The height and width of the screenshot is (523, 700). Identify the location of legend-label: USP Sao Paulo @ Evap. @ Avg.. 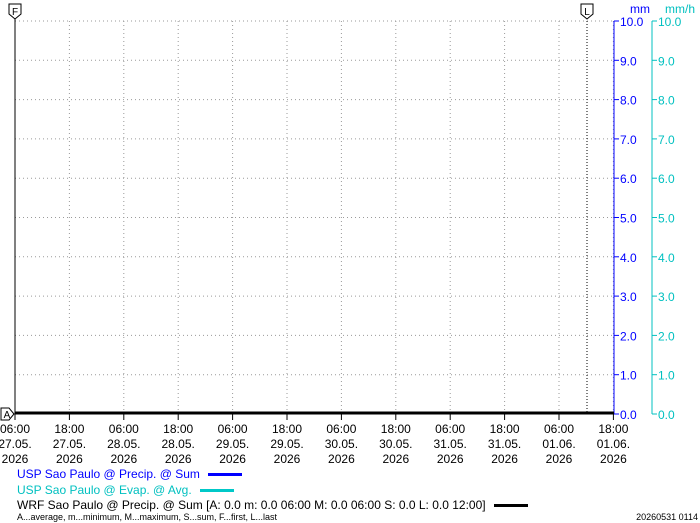
(104, 490).